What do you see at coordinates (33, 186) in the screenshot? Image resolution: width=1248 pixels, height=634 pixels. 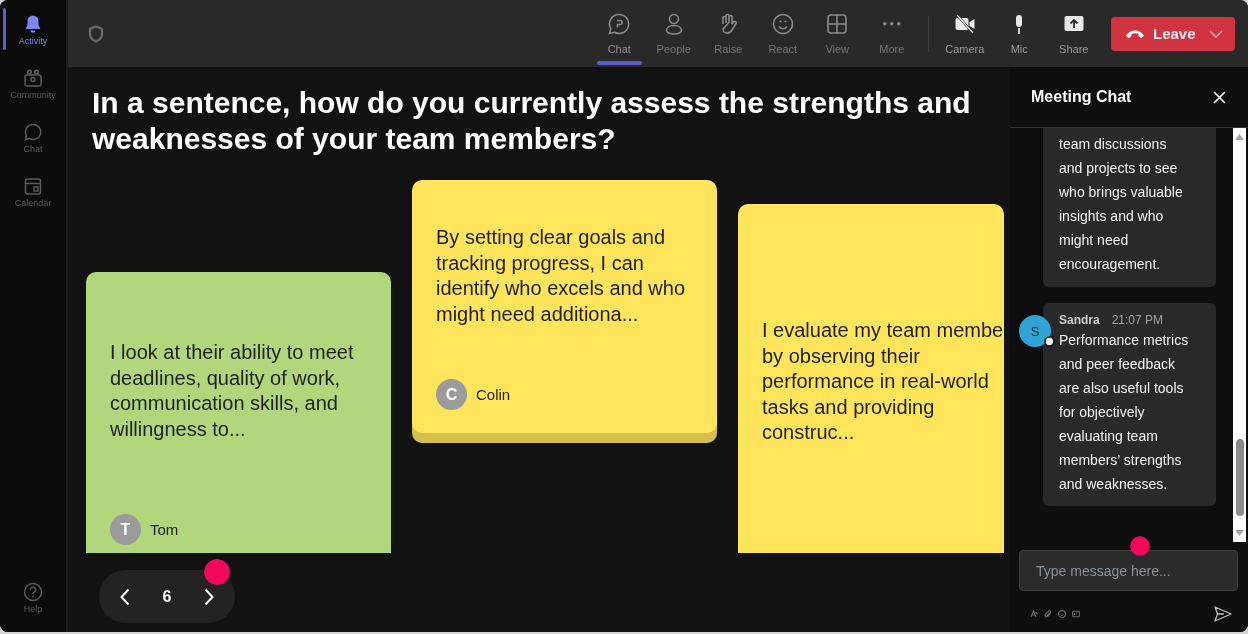 I see `calendar-icon` at bounding box center [33, 186].